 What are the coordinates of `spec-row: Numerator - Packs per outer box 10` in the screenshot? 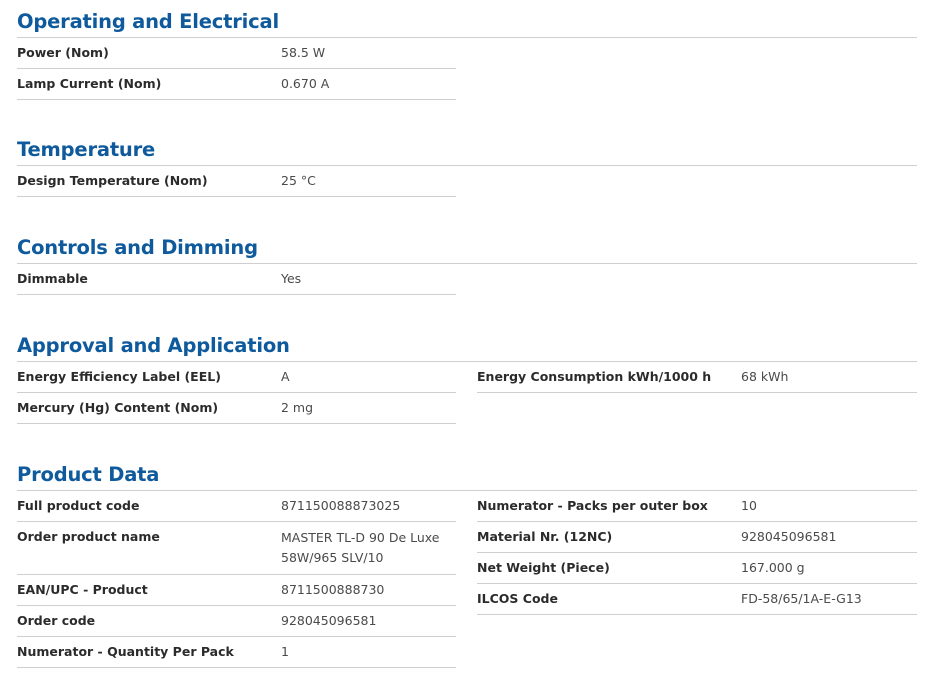 It's located at (697, 506).